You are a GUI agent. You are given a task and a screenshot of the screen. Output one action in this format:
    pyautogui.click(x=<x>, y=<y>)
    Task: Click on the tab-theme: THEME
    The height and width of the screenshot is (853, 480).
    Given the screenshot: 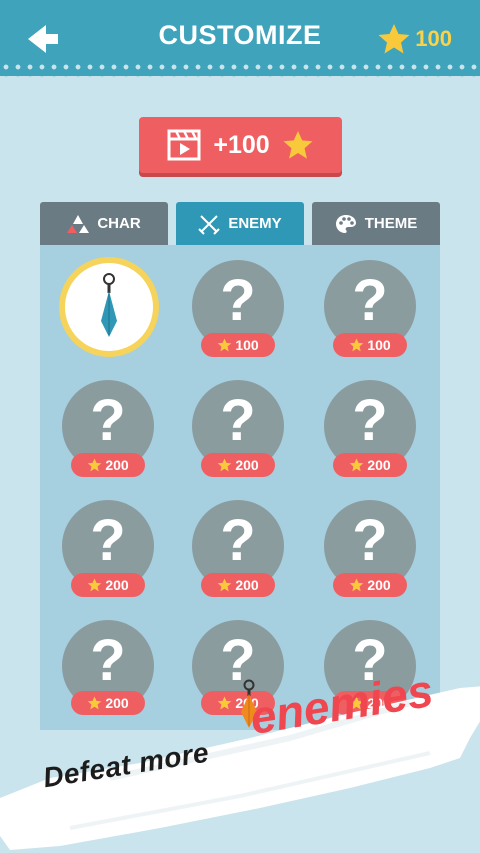 What is the action you would take?
    pyautogui.click(x=376, y=223)
    